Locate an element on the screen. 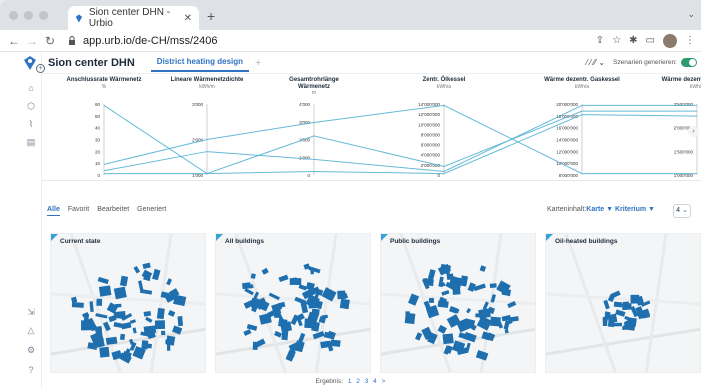  column-count-select: 4 ⌄ is located at coordinates (682, 211).